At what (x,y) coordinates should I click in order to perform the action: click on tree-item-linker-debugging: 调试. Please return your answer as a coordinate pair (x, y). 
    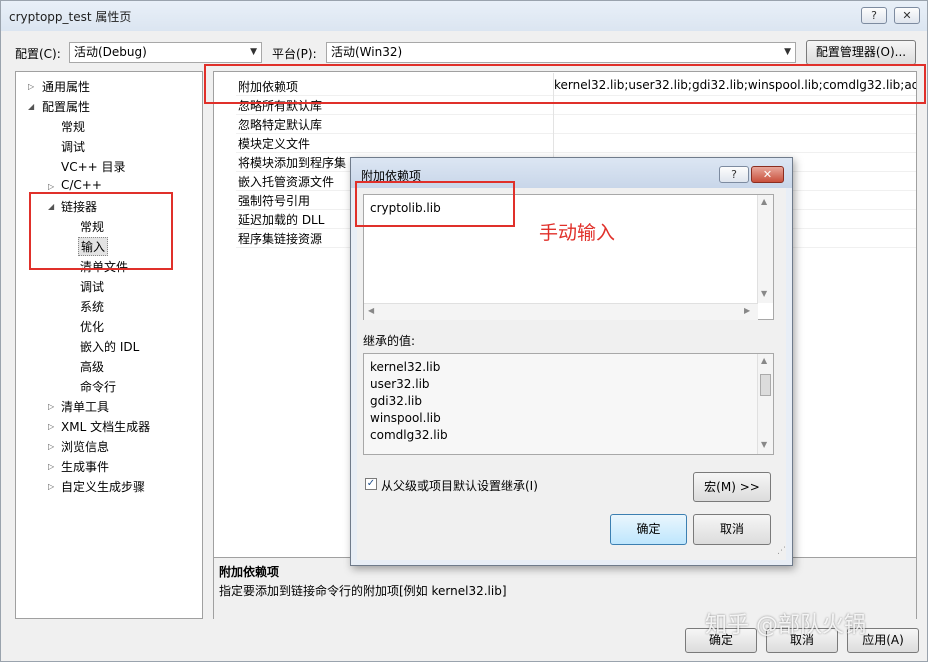
    Looking at the image, I should click on (92, 286).